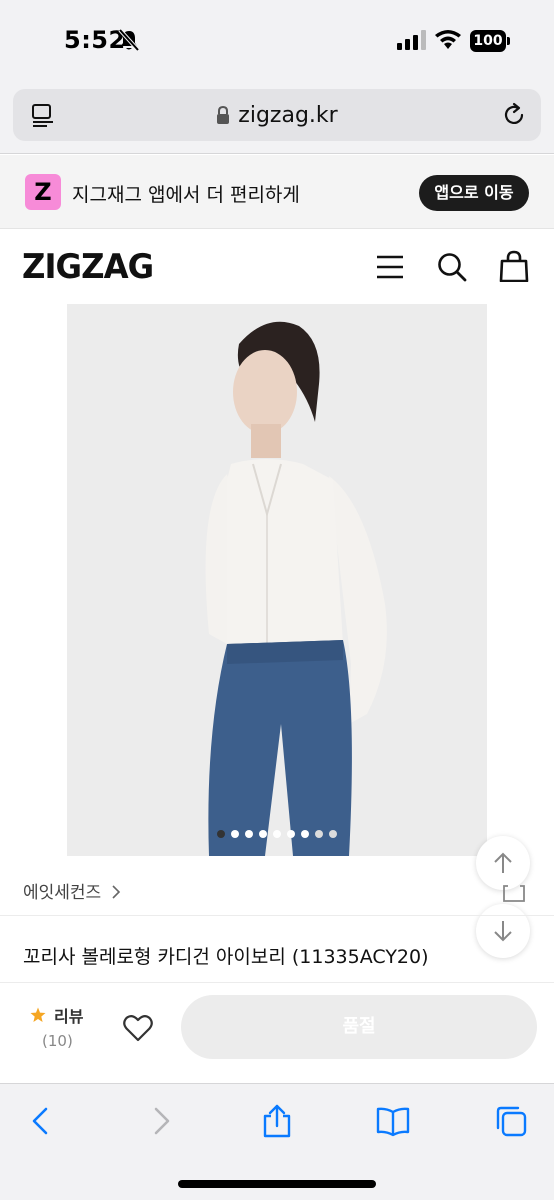 The height and width of the screenshot is (1200, 554). I want to click on wifi-icon, so click(448, 39).